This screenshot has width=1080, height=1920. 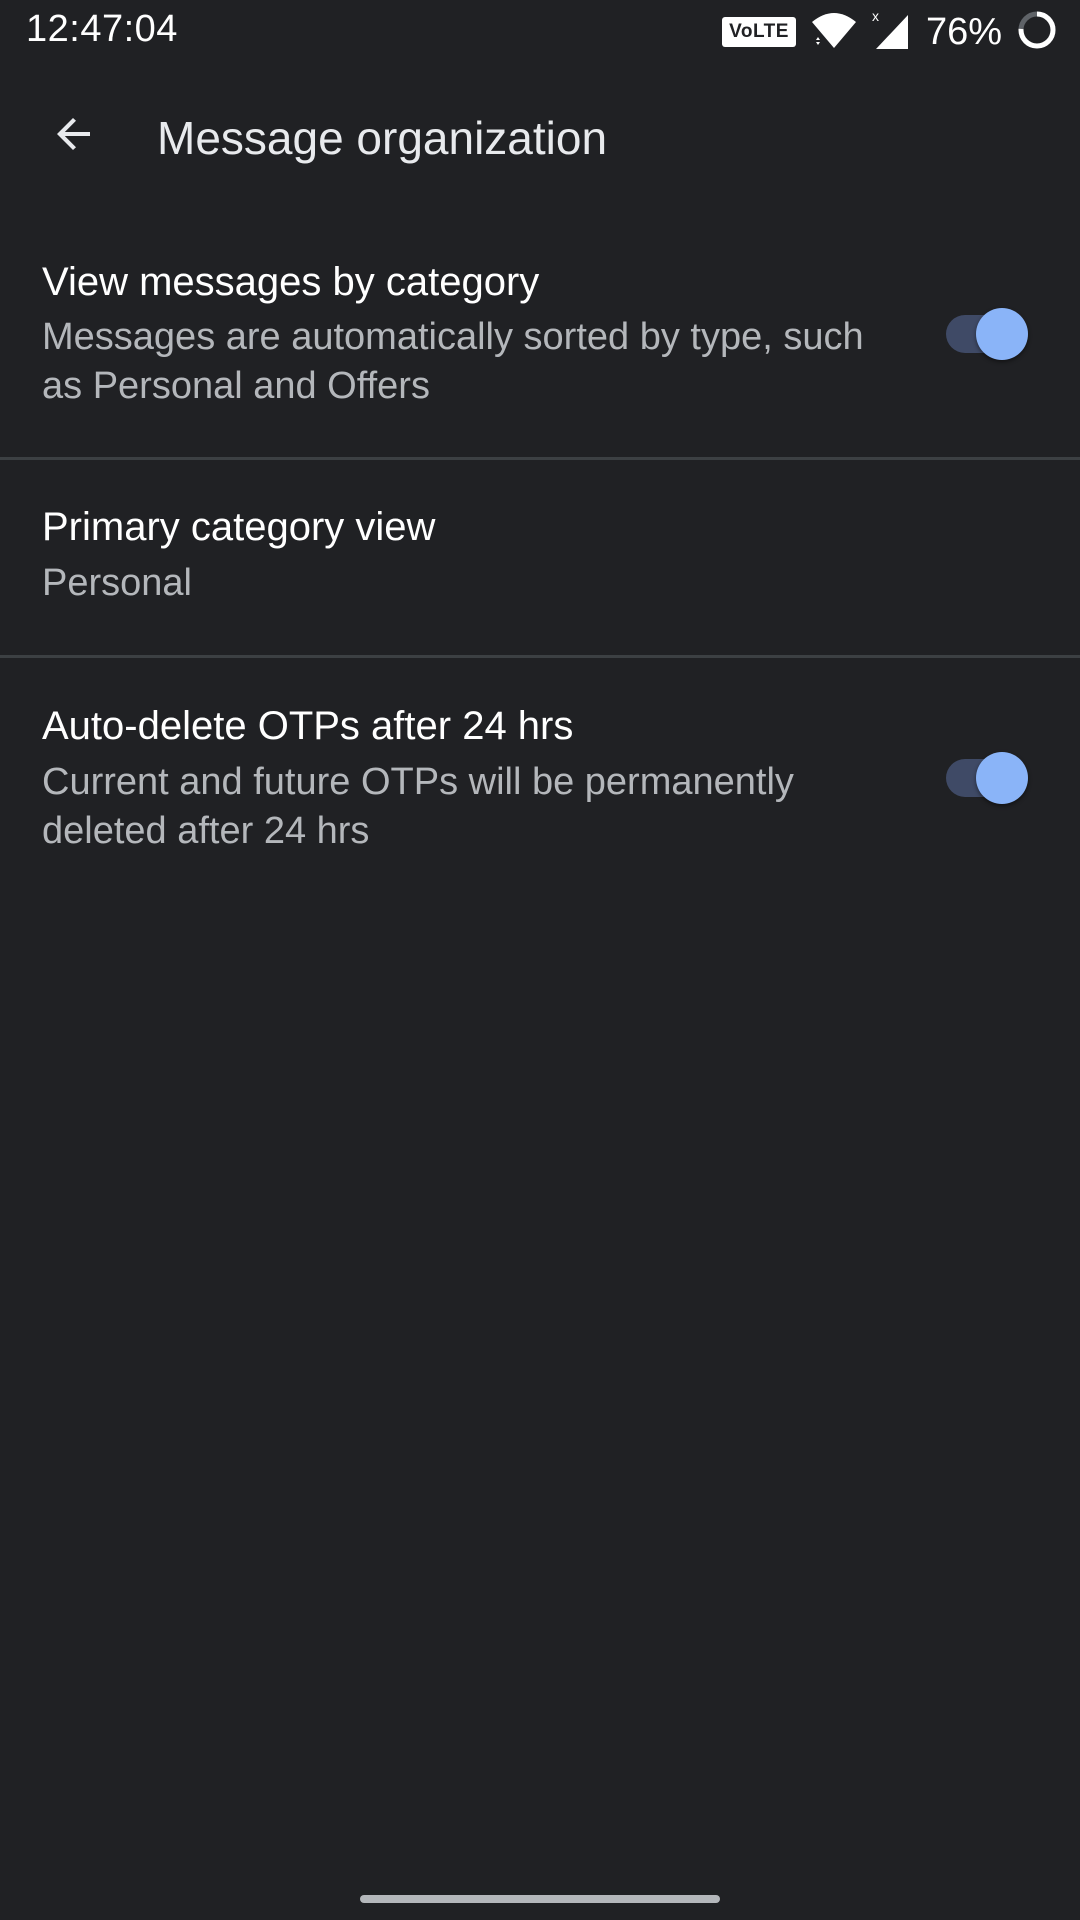 I want to click on volte-badge: VoLTE, so click(x=759, y=32).